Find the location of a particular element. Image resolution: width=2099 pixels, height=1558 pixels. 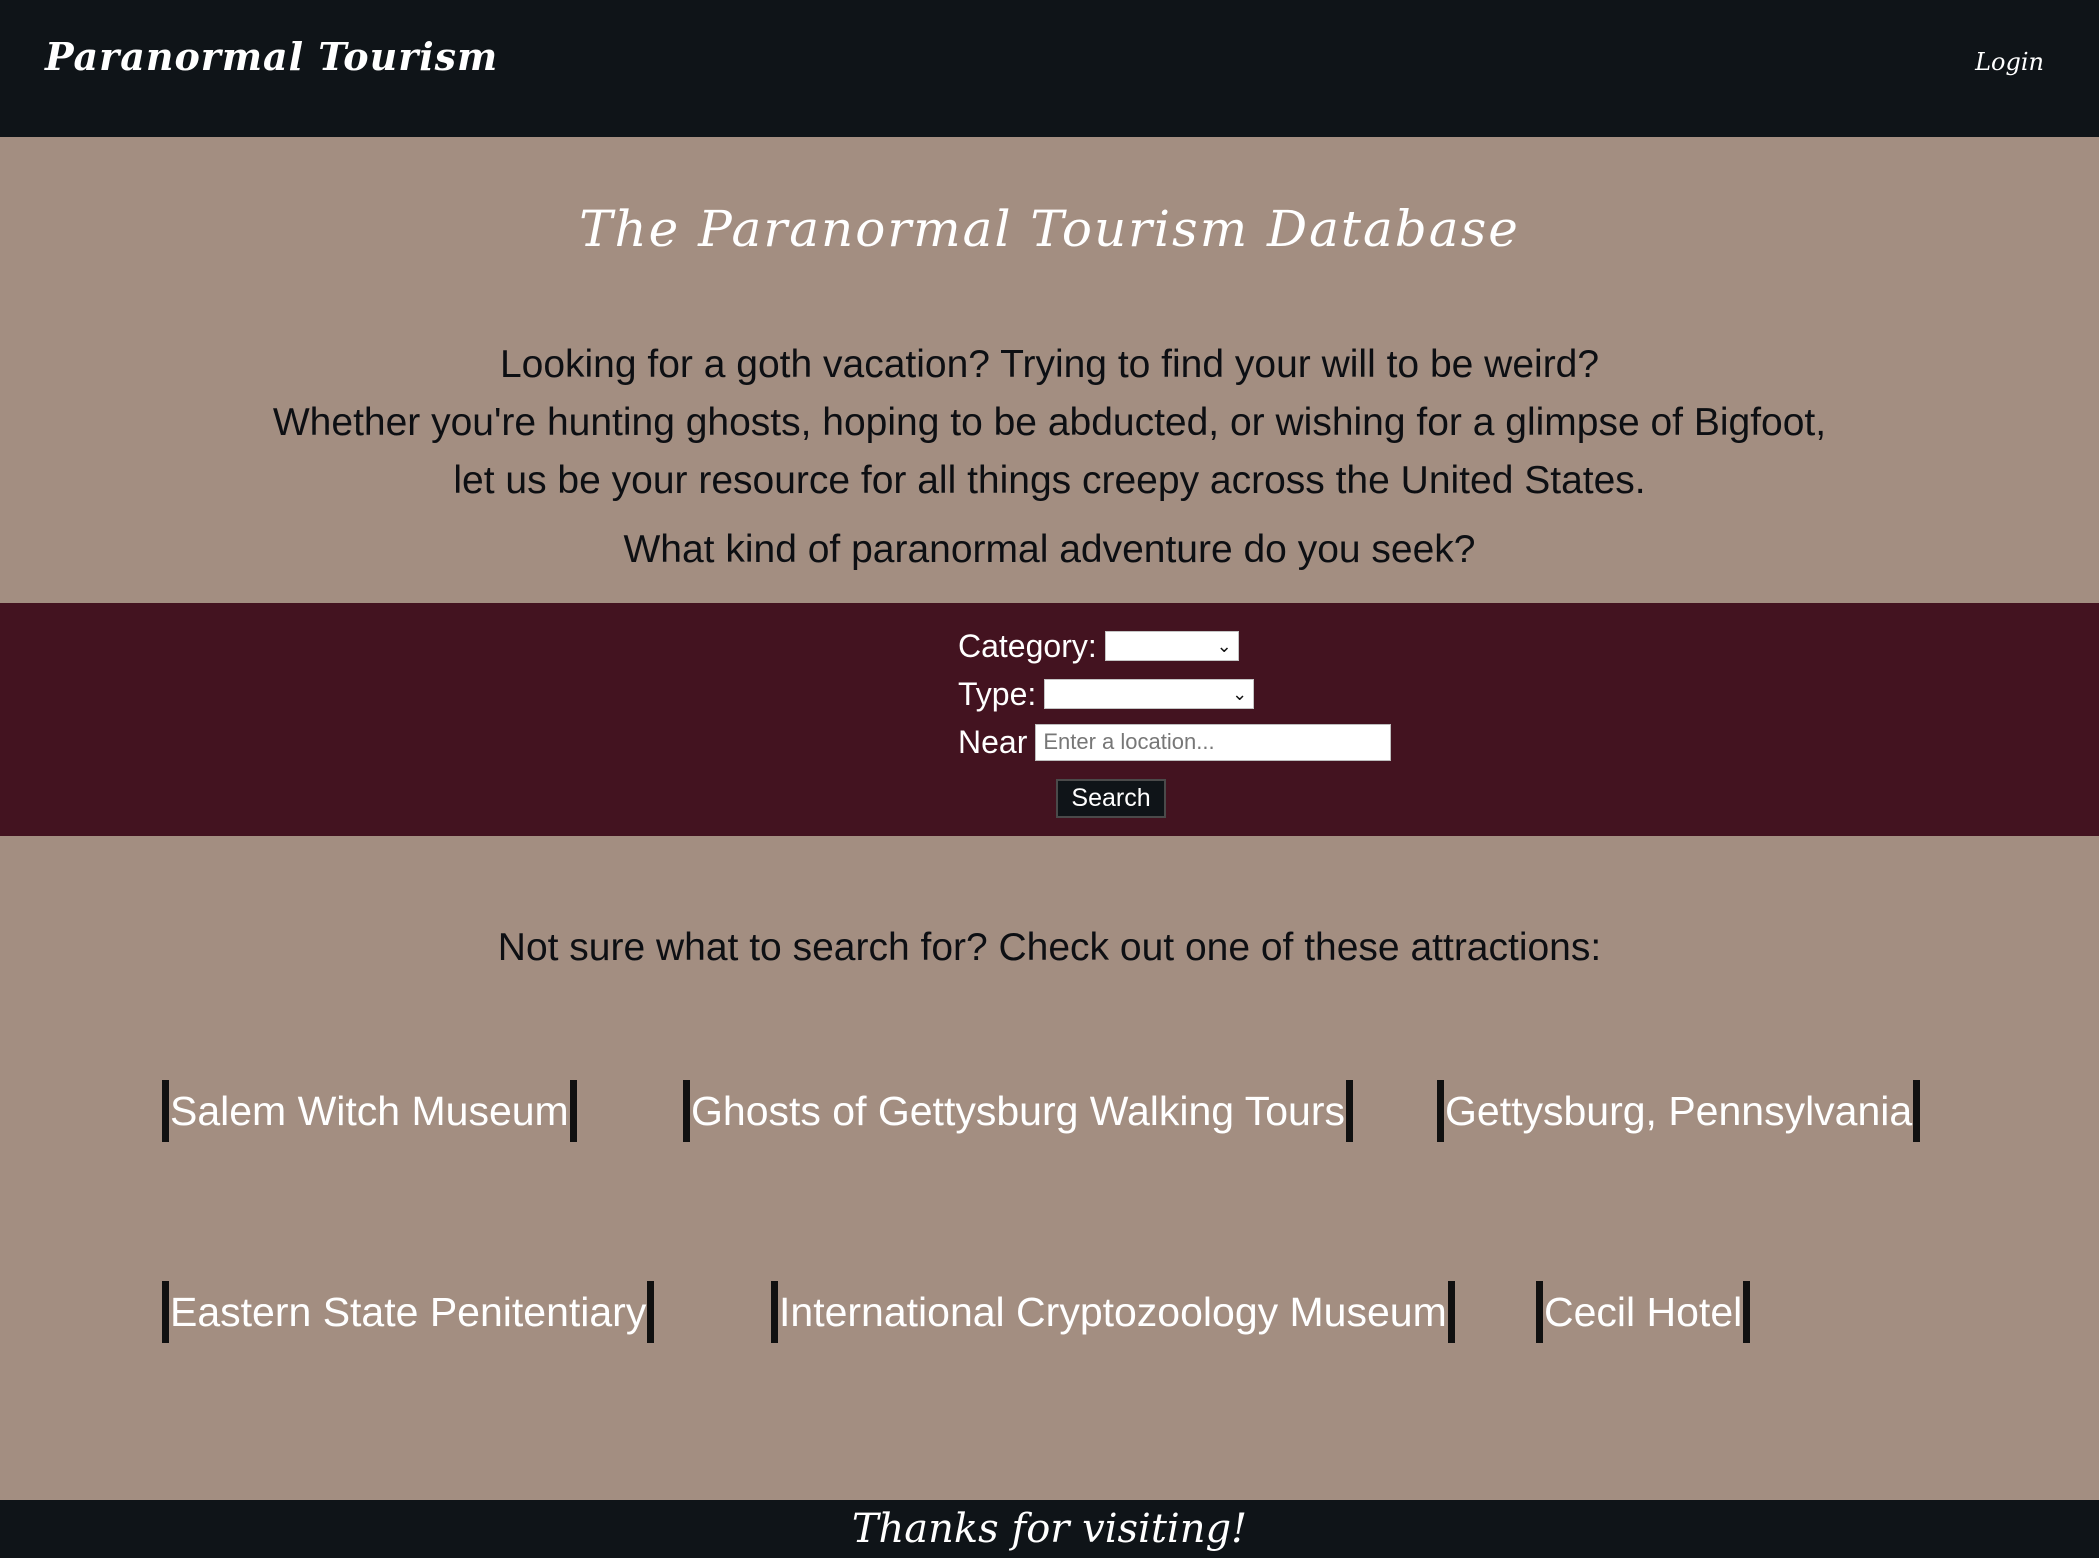

attraction-link-ghosts-of-gettysburg: Ghosts of Gettysburg Walking Tours is located at coordinates (1018, 1111).